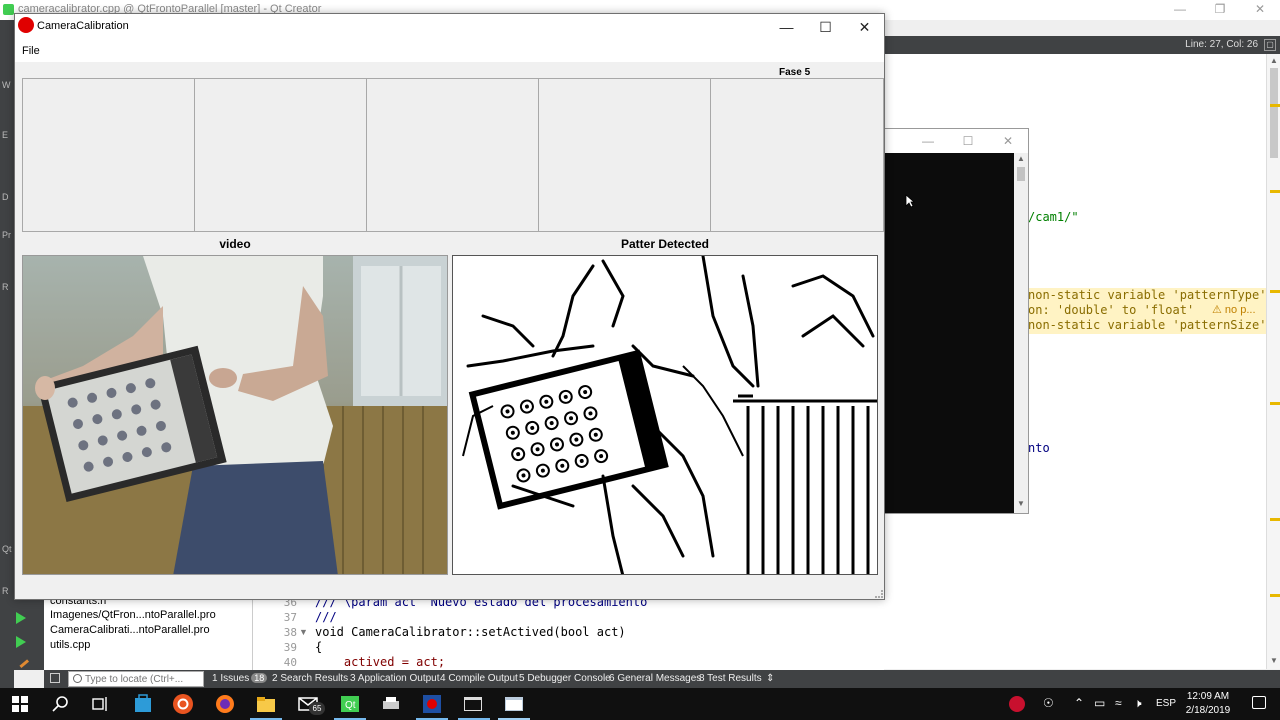  I want to click on mouse-cursor-icon, so click(910, 201).